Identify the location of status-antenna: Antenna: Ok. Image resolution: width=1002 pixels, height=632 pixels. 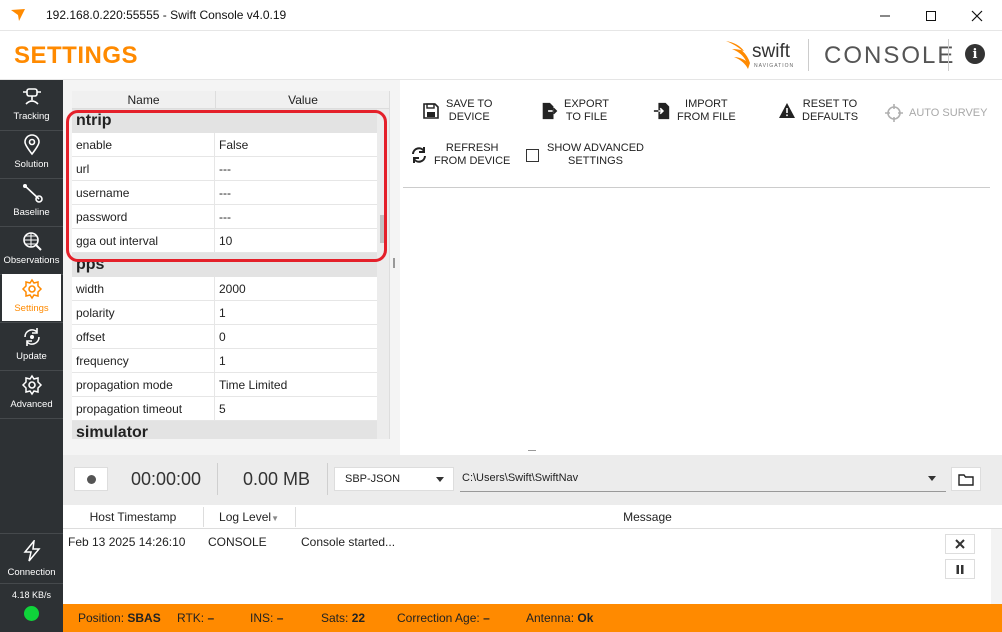
(560, 618).